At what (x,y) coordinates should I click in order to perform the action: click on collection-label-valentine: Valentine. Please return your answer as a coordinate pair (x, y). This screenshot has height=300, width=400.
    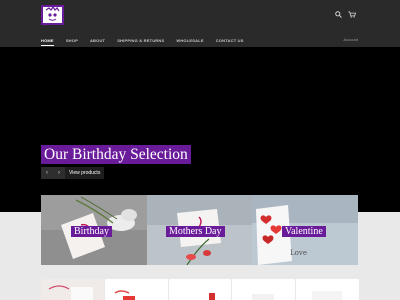
    Looking at the image, I should click on (304, 231).